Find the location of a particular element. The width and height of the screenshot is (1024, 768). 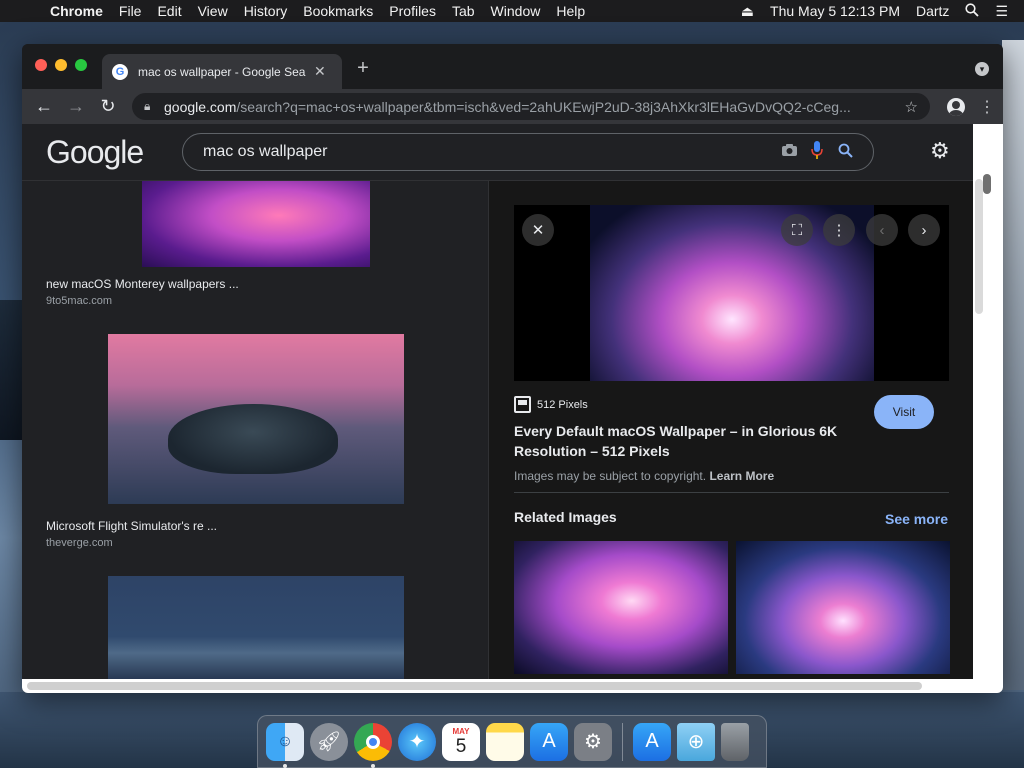

lens-search-icon: ⛶ is located at coordinates (797, 230).